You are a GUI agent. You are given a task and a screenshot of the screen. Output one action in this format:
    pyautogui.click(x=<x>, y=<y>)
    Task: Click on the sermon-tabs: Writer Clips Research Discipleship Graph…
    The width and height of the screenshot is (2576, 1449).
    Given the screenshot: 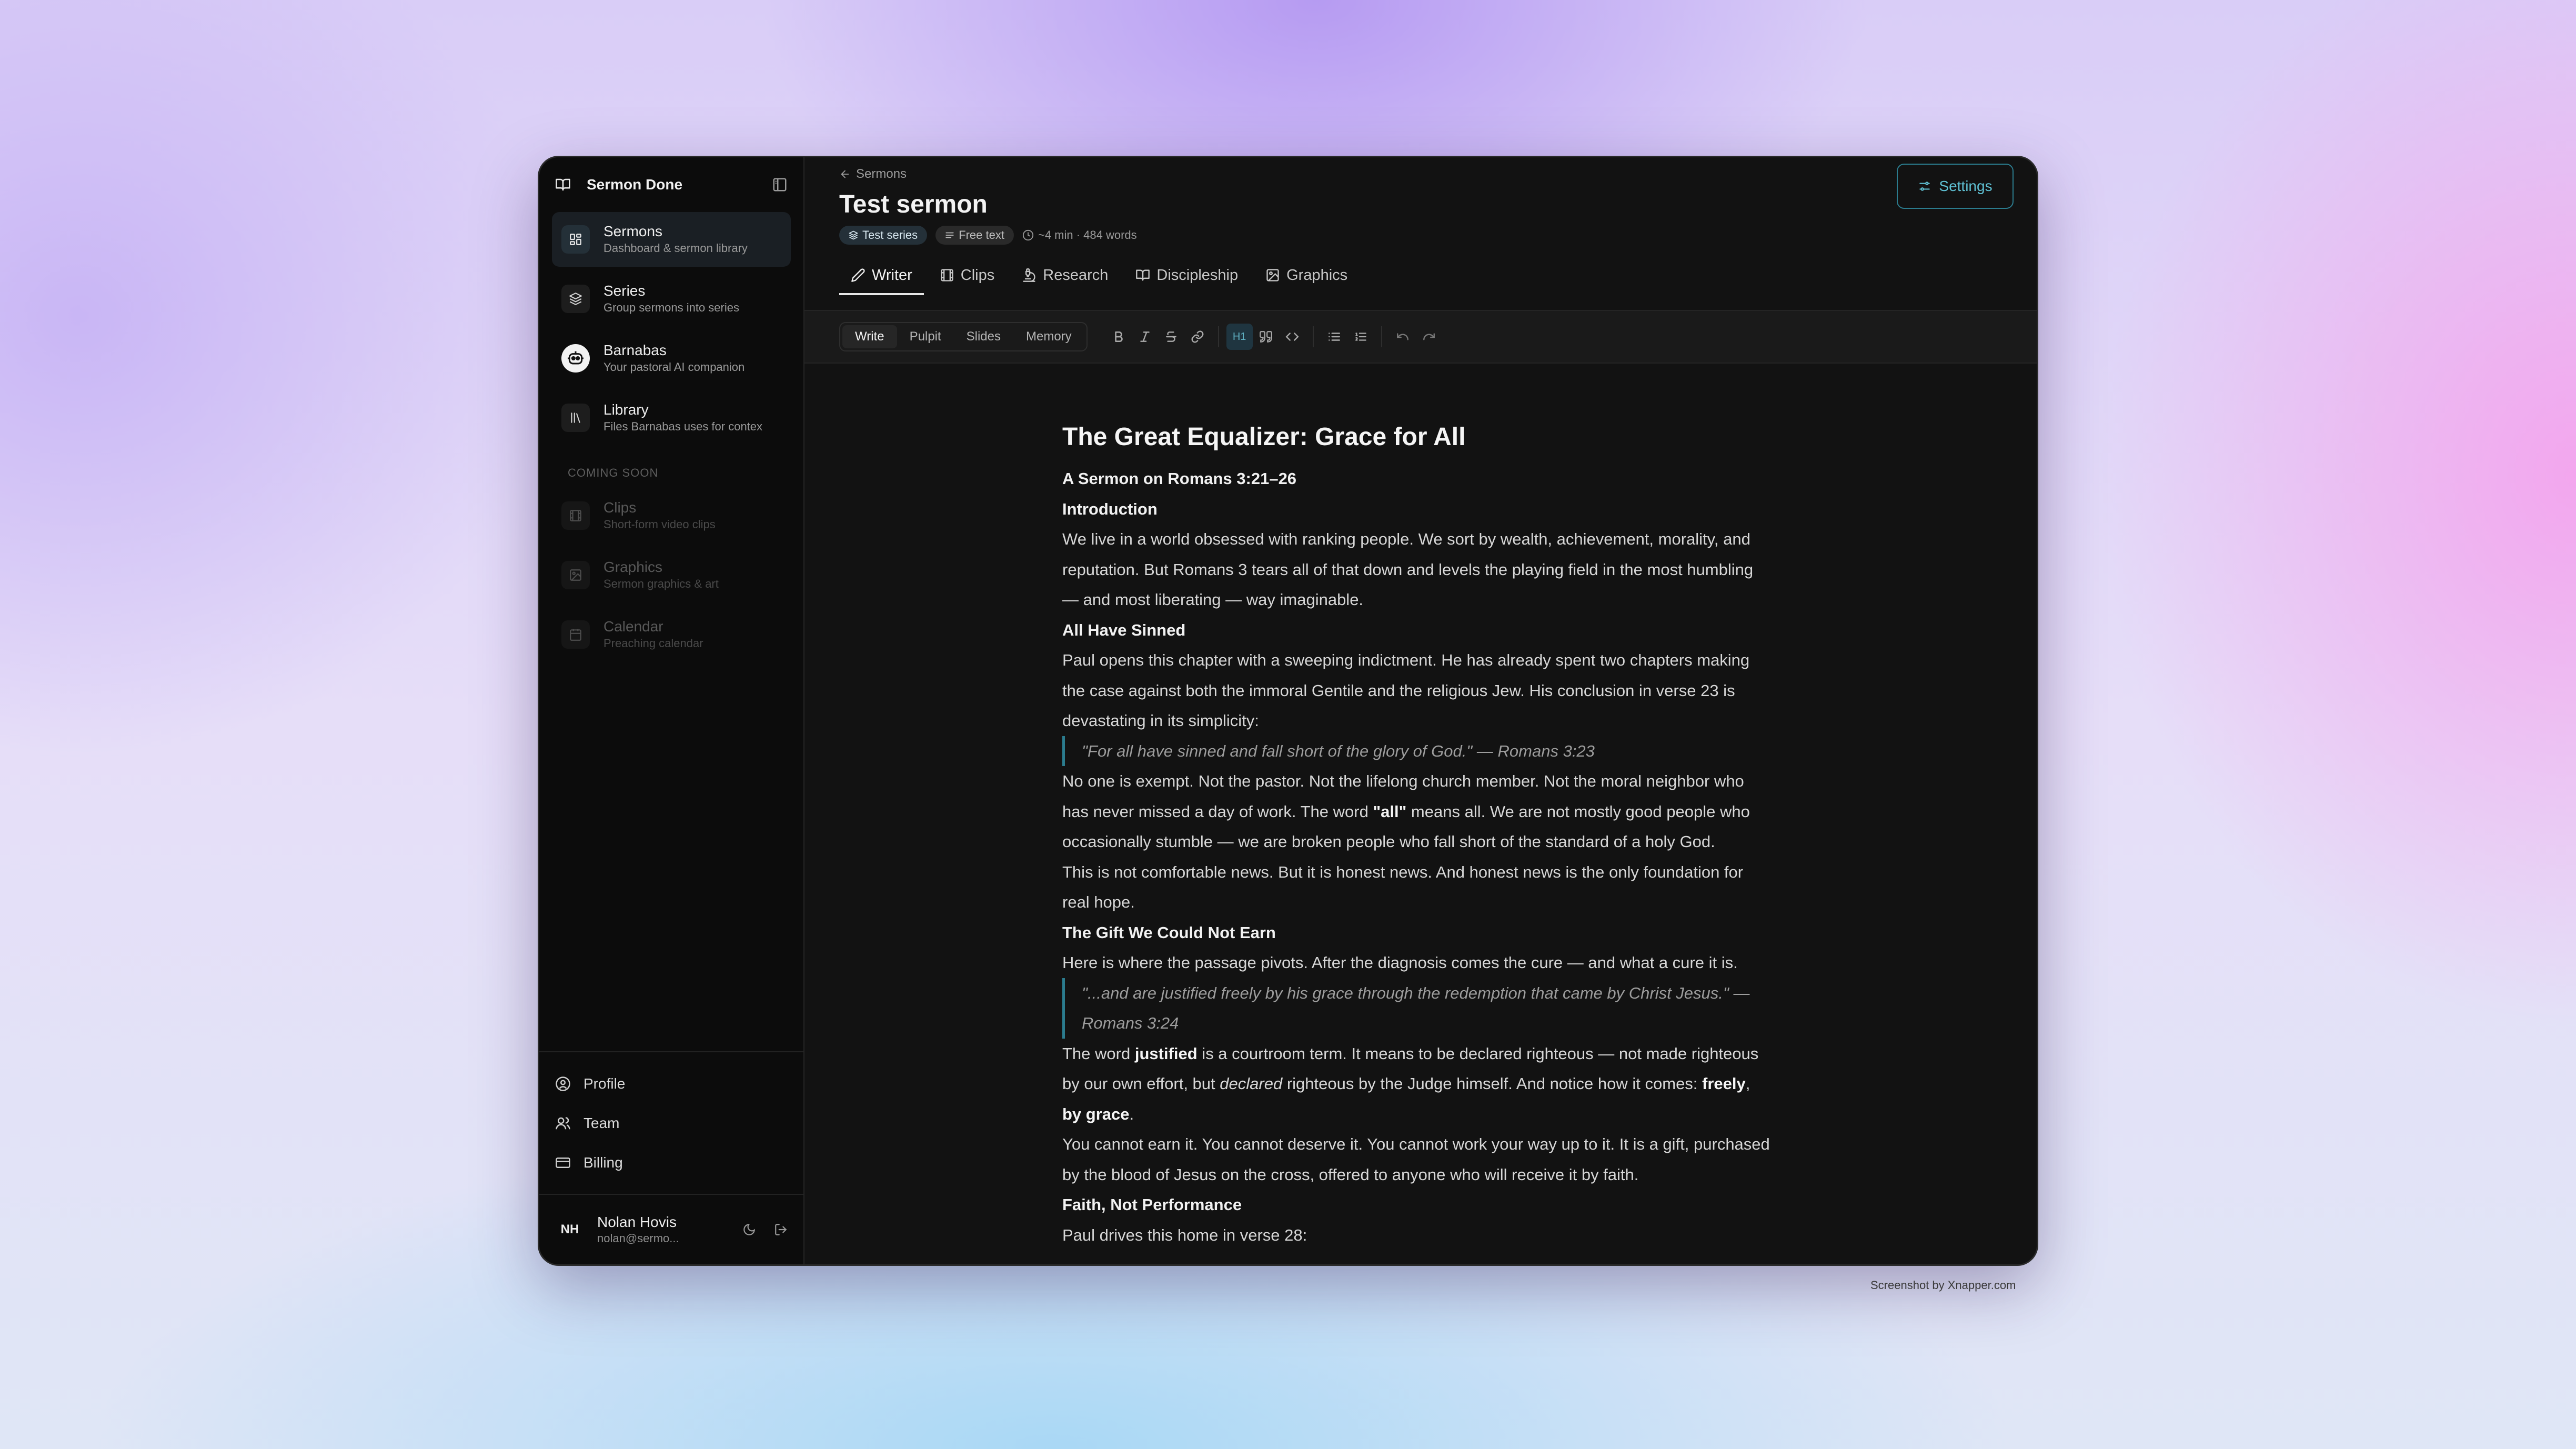 What is the action you would take?
    pyautogui.click(x=1101, y=276)
    